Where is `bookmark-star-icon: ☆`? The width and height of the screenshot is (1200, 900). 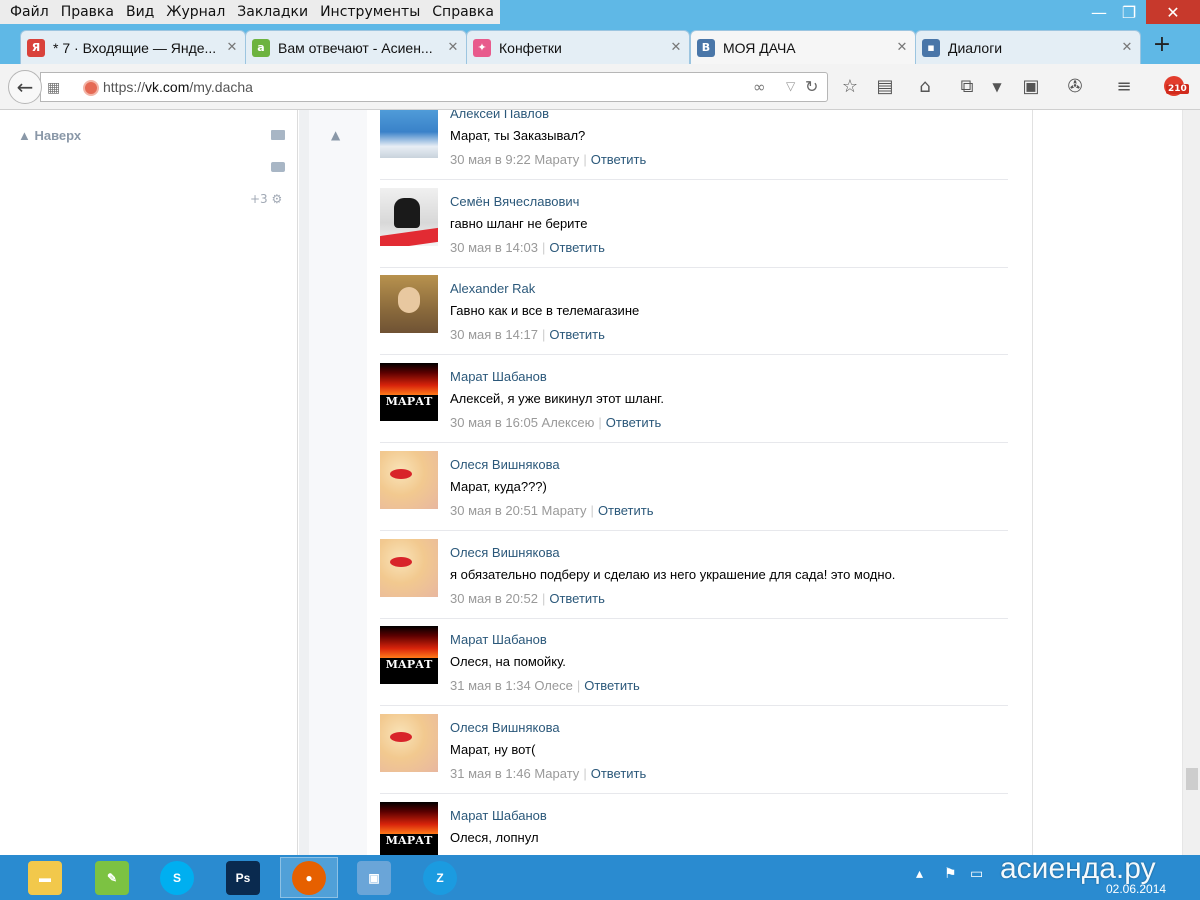
bookmark-star-icon: ☆ is located at coordinates (850, 87).